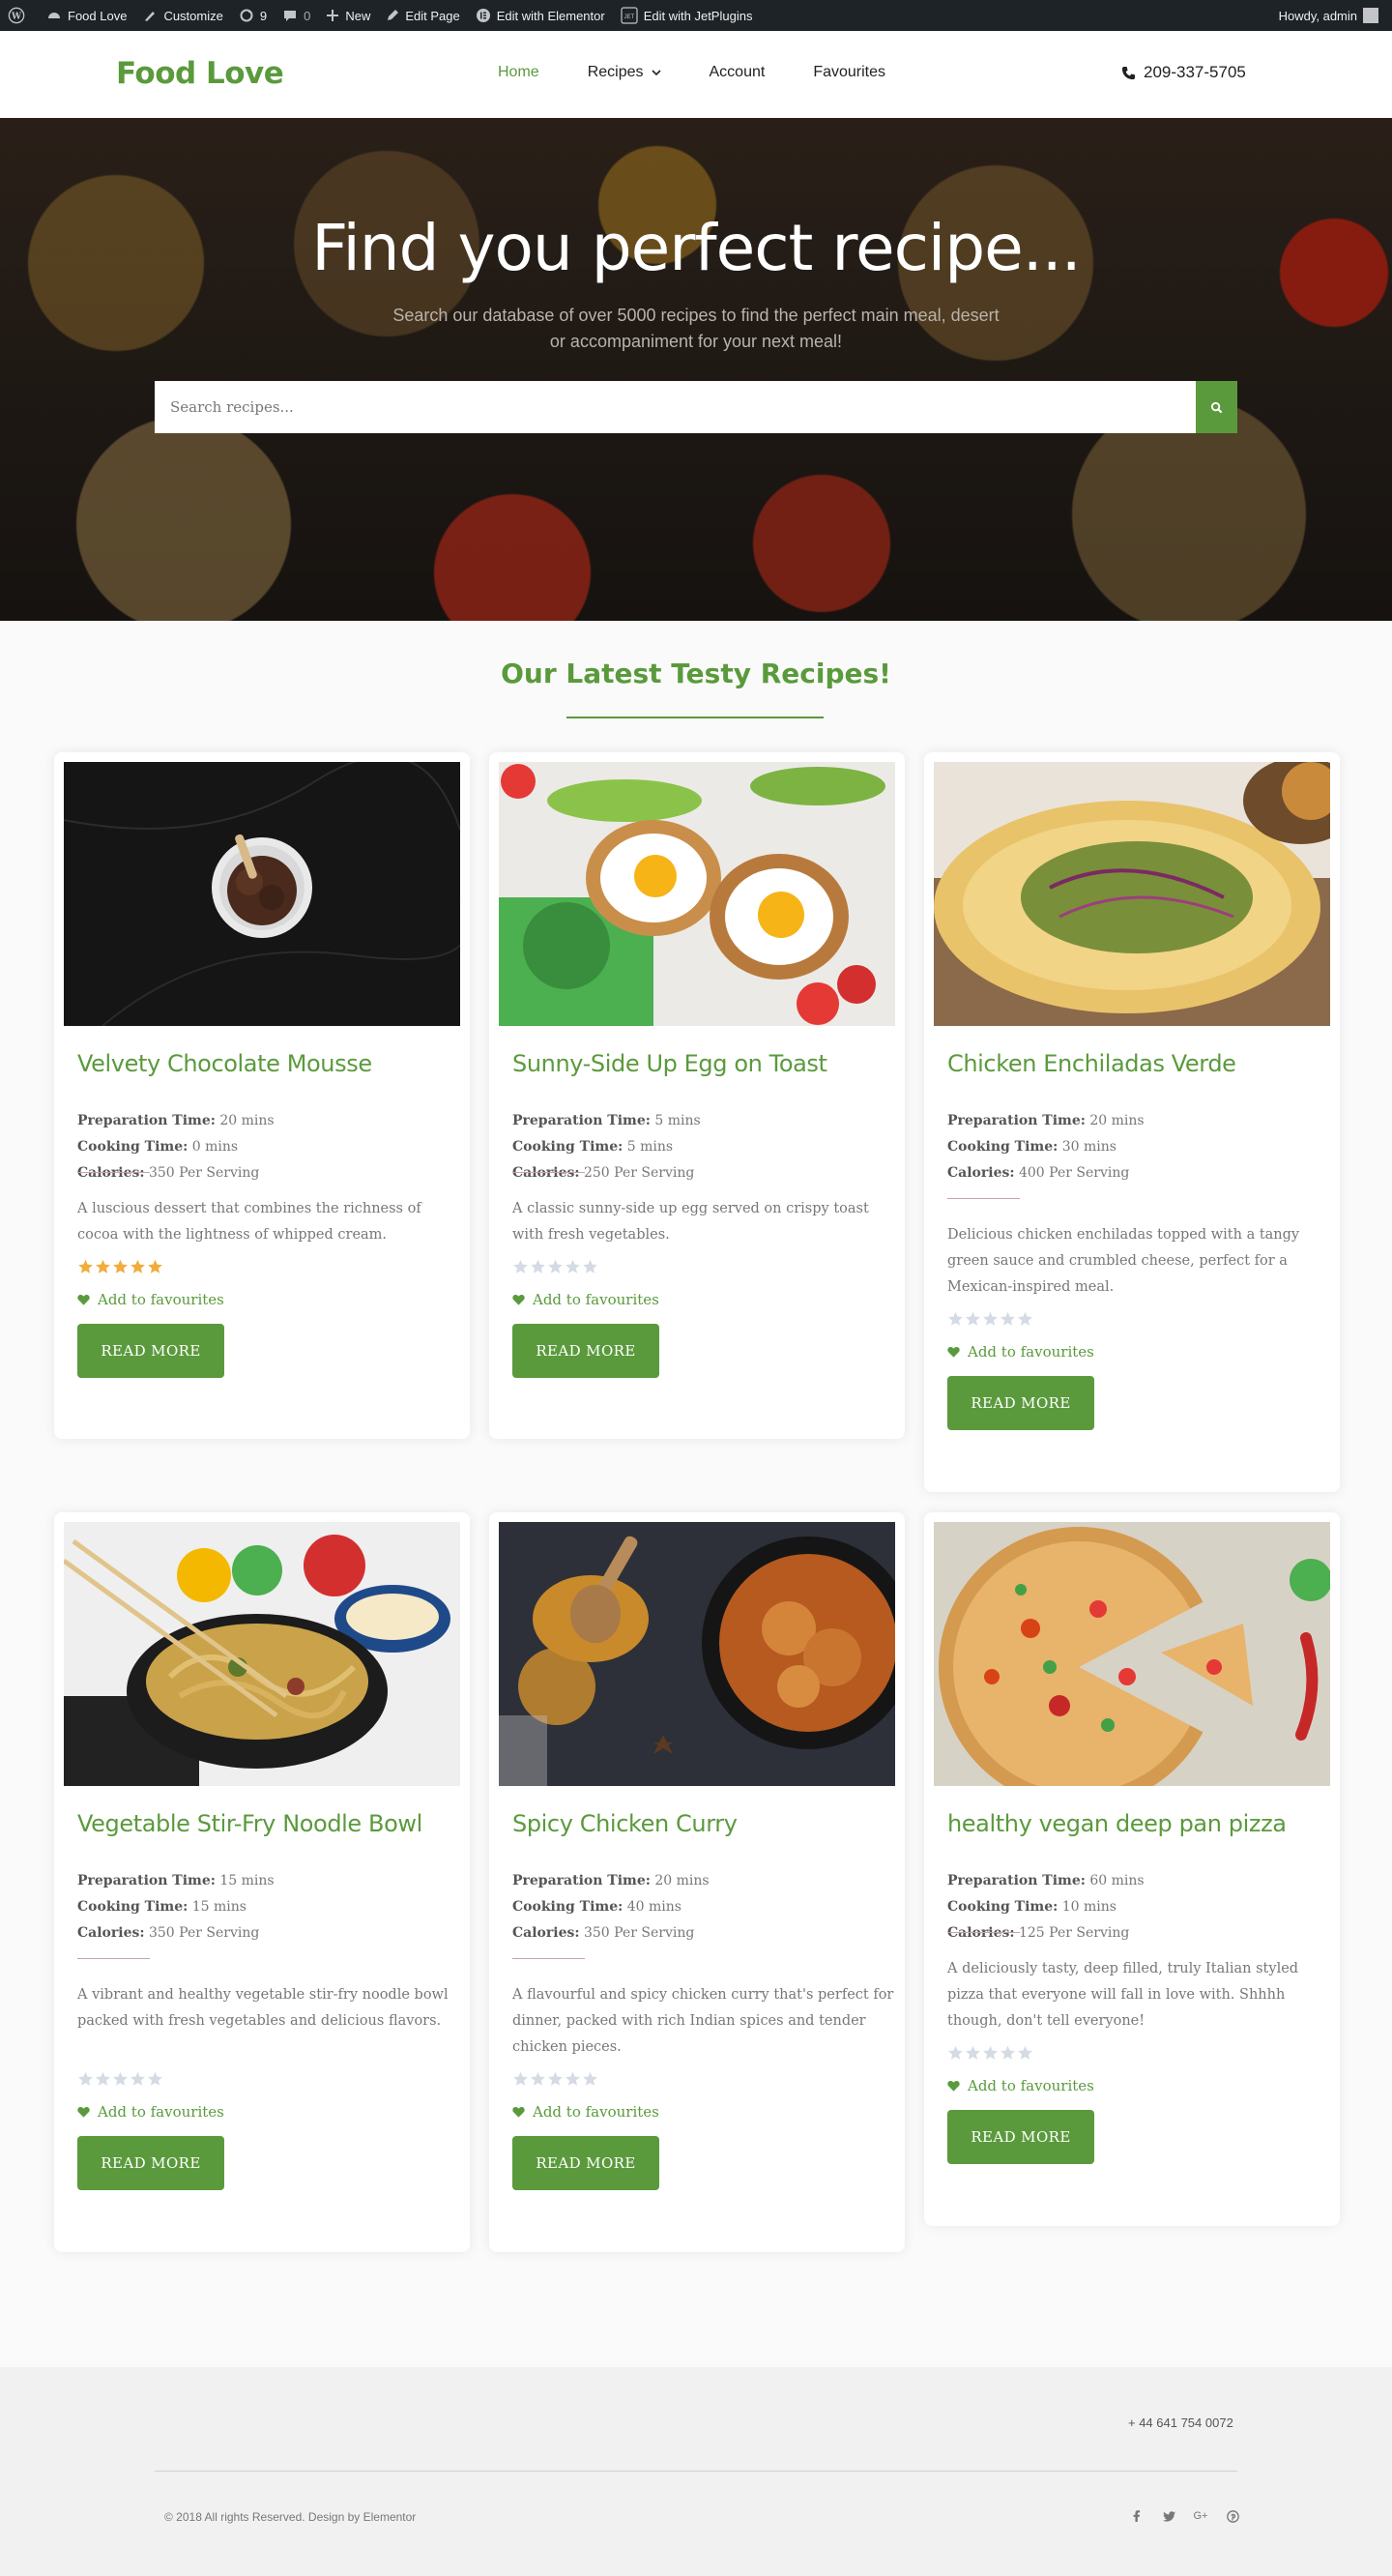 The width and height of the screenshot is (1392, 2576). I want to click on meta-value: 20 mins, so click(682, 1880).